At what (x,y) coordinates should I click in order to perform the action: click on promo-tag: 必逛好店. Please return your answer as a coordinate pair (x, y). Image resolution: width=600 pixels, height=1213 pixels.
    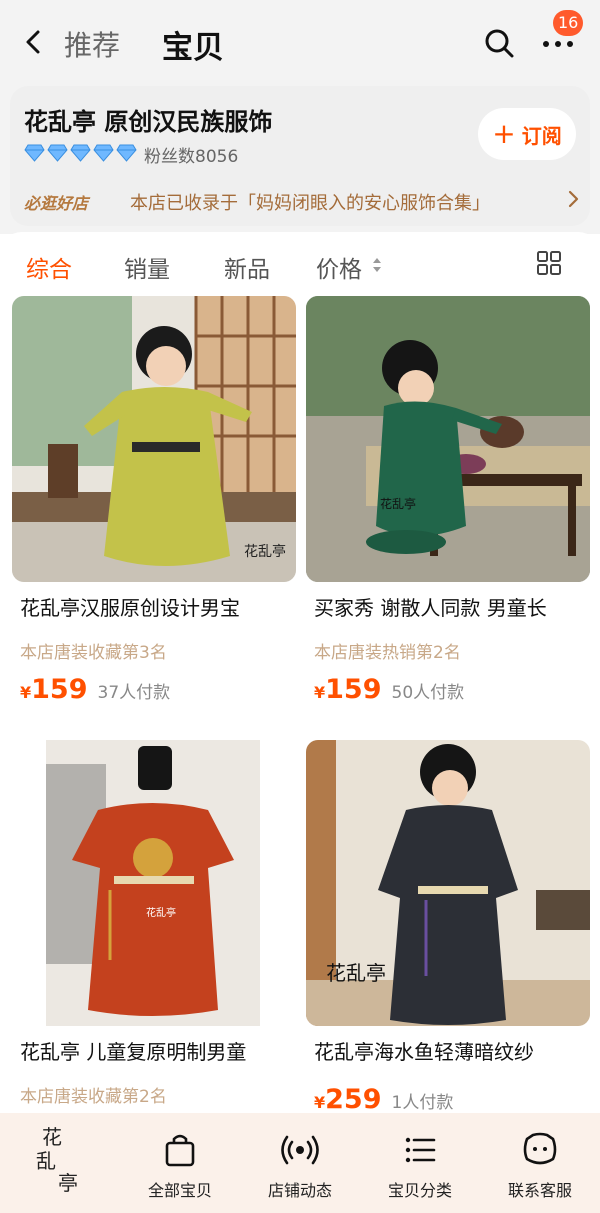
    Looking at the image, I should click on (56, 203).